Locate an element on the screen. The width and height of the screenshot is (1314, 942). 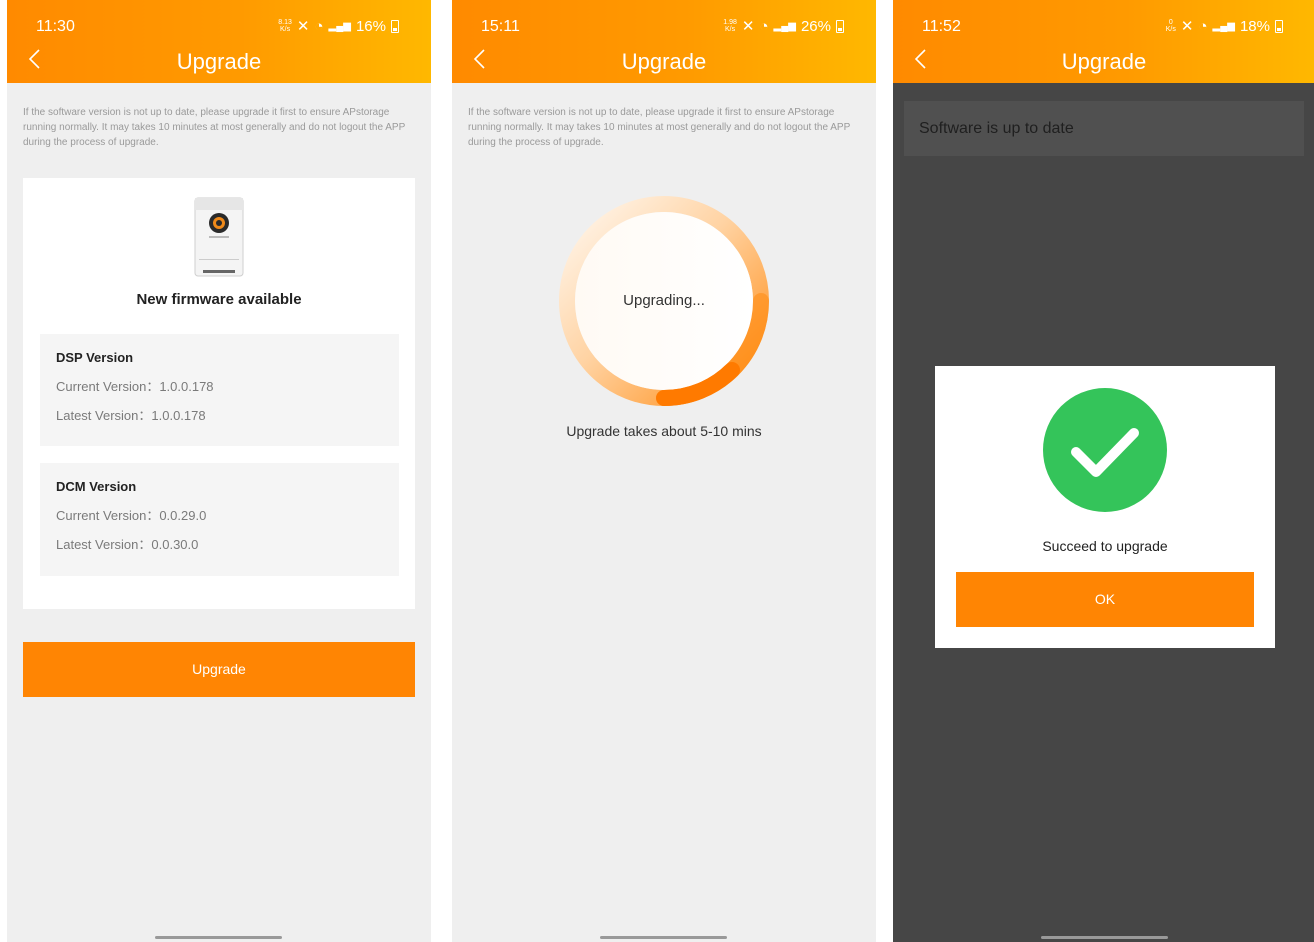
dsp-current-version: Current Version：1.0.0.178 is located at coordinates (135, 386).